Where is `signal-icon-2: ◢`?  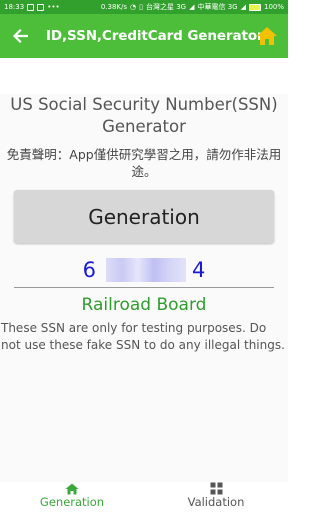 signal-icon-2: ◢ is located at coordinates (243, 7).